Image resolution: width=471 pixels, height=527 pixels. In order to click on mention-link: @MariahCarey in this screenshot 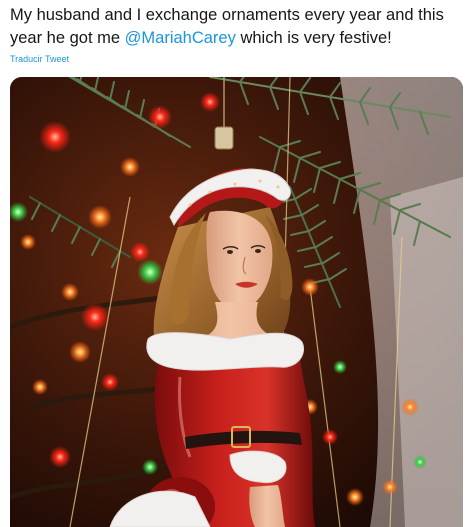, I will do `click(180, 38)`.